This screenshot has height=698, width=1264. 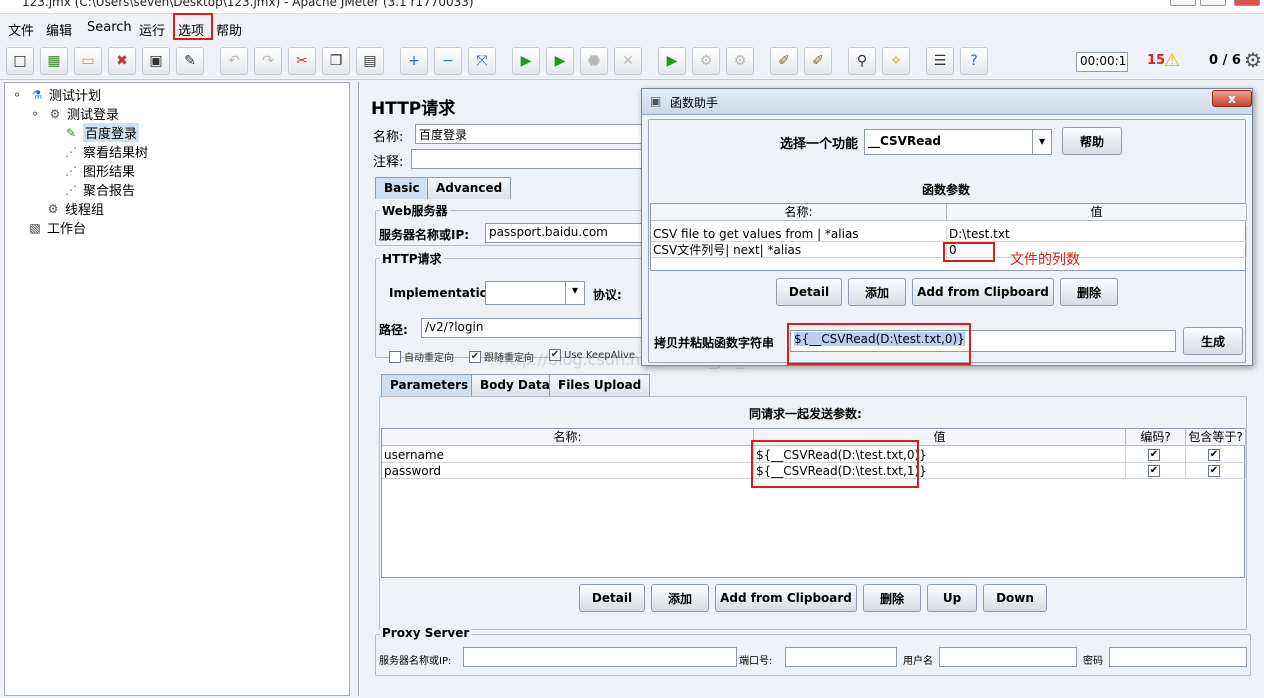 I want to click on function-select: __CSVRead, so click(x=949, y=142).